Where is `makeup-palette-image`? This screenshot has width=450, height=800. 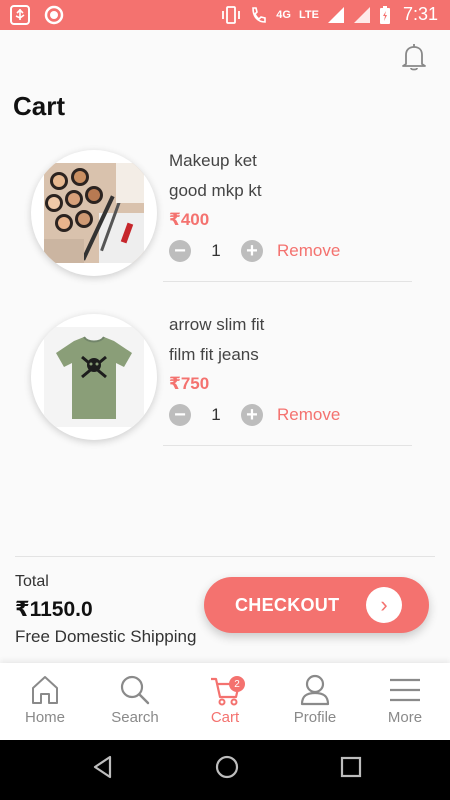 makeup-palette-image is located at coordinates (94, 213).